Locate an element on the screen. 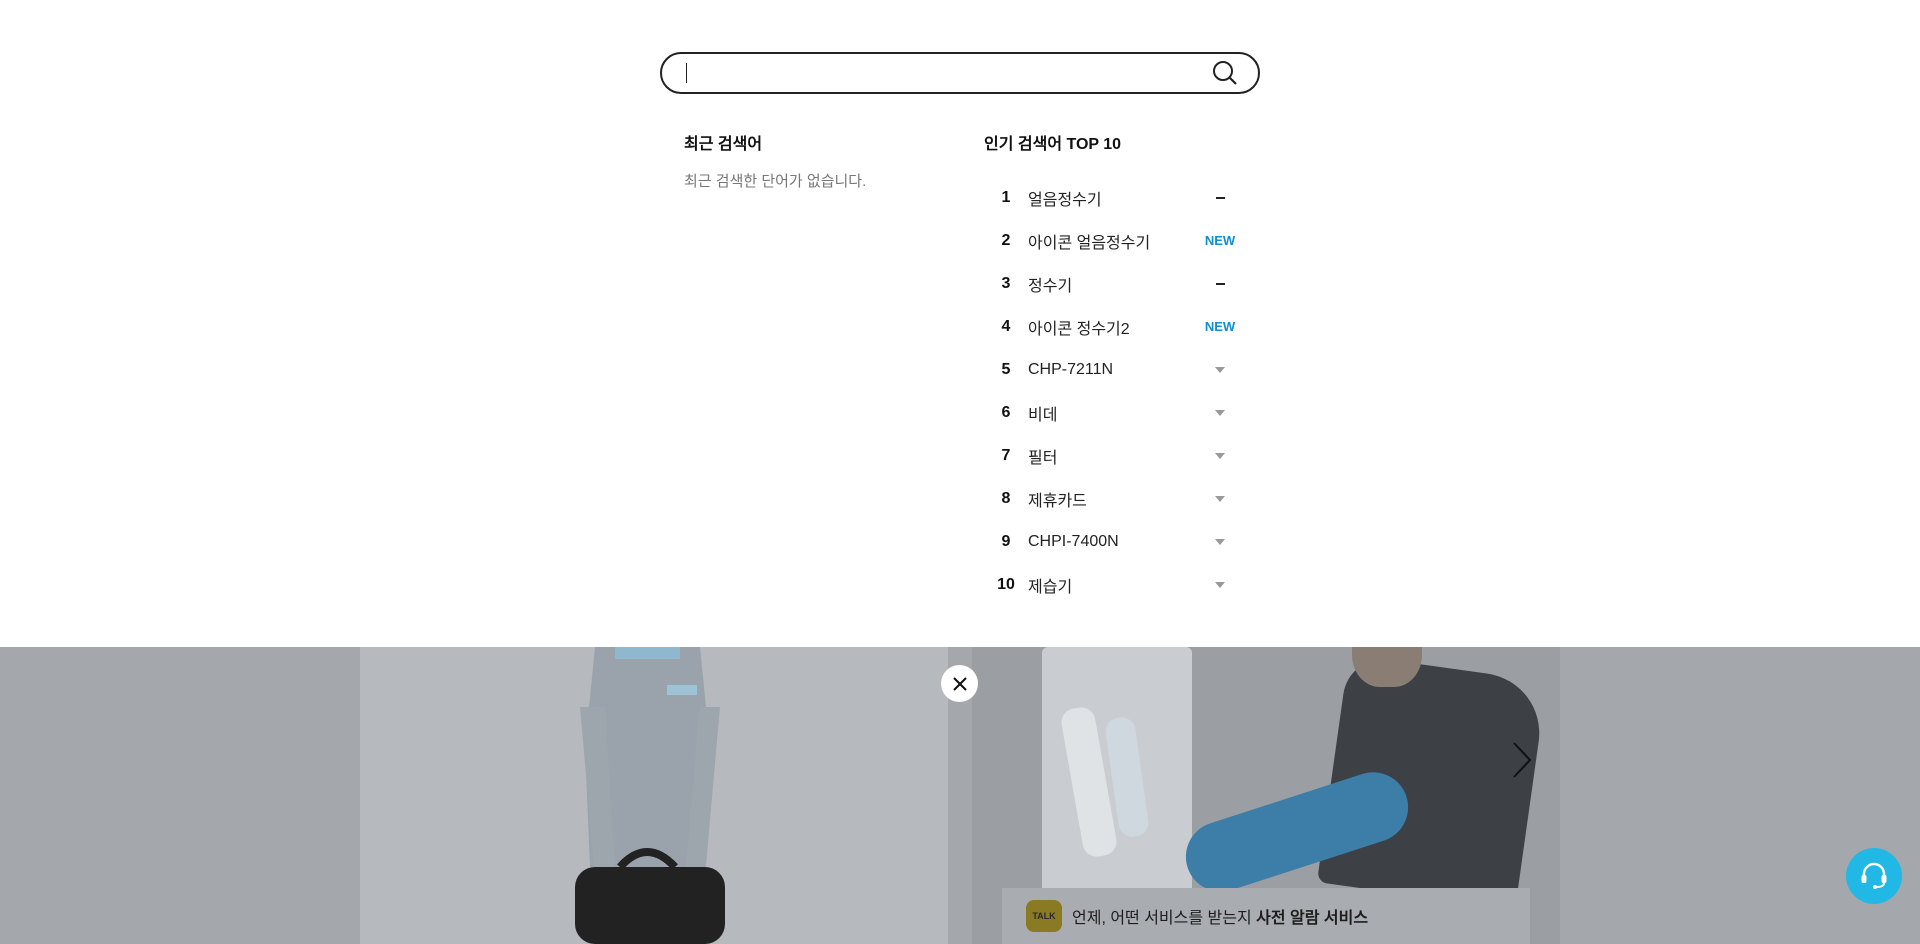 The image size is (1920, 944). rank-number: 9 is located at coordinates (1006, 541).